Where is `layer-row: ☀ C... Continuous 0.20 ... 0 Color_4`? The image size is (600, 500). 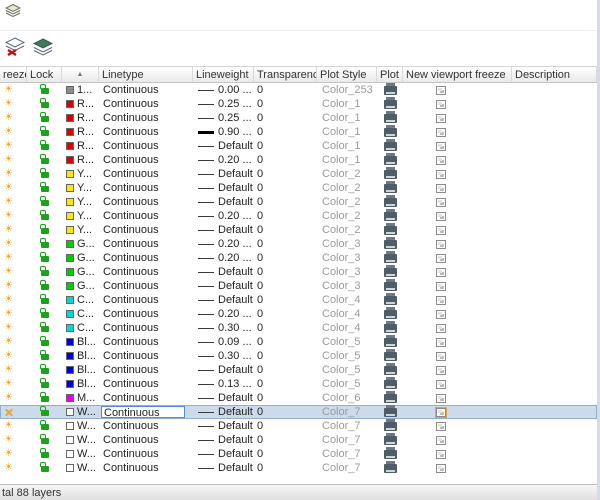
layer-row: ☀ C... Continuous 0.20 ... 0 Color_4 is located at coordinates (298, 314).